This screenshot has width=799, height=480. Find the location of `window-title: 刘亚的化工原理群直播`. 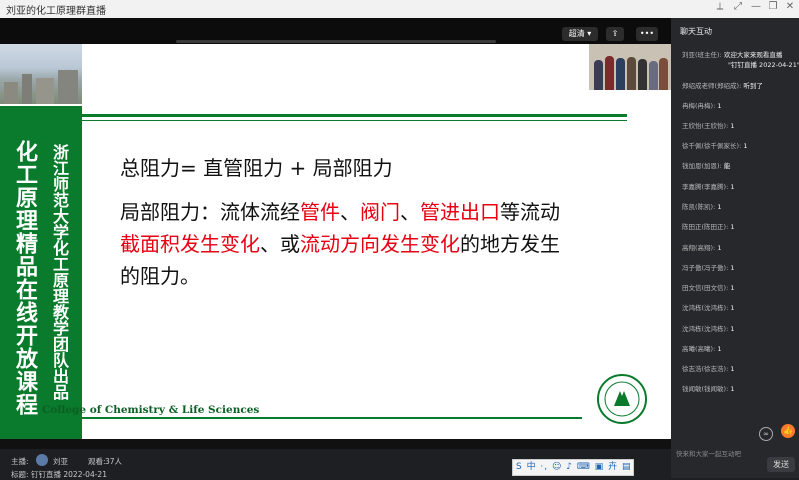

window-title: 刘亚的化工原理群直播 is located at coordinates (56, 11).